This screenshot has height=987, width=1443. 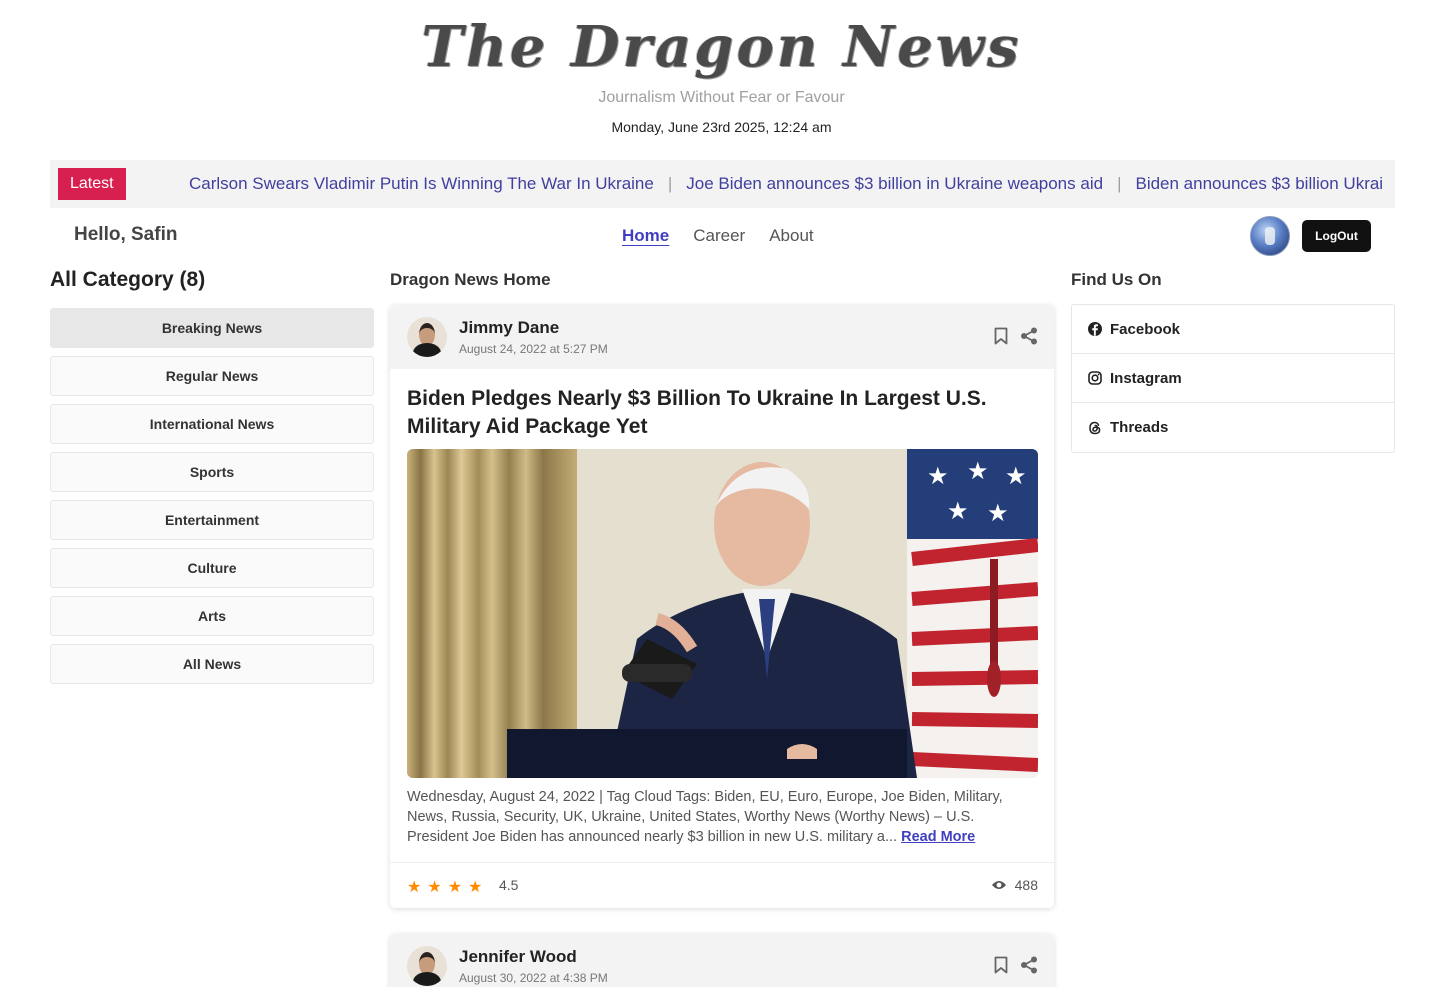 I want to click on nav-link-career: Career, so click(x=719, y=236).